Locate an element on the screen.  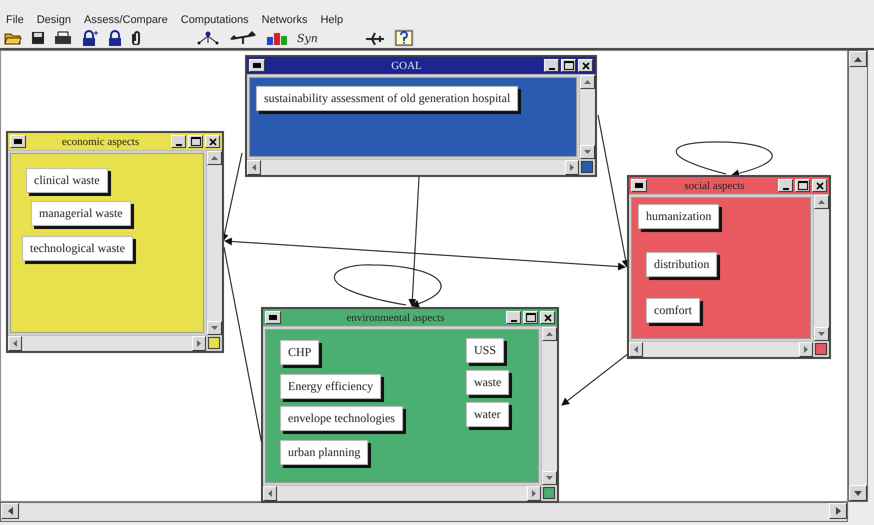
node-button: distribution is located at coordinates (682, 264).